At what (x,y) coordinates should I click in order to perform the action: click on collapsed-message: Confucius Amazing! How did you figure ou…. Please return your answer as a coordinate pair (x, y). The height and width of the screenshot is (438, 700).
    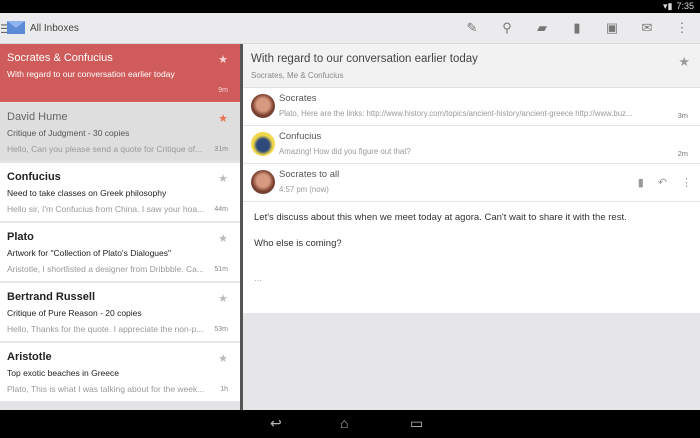
    Looking at the image, I should click on (471, 145).